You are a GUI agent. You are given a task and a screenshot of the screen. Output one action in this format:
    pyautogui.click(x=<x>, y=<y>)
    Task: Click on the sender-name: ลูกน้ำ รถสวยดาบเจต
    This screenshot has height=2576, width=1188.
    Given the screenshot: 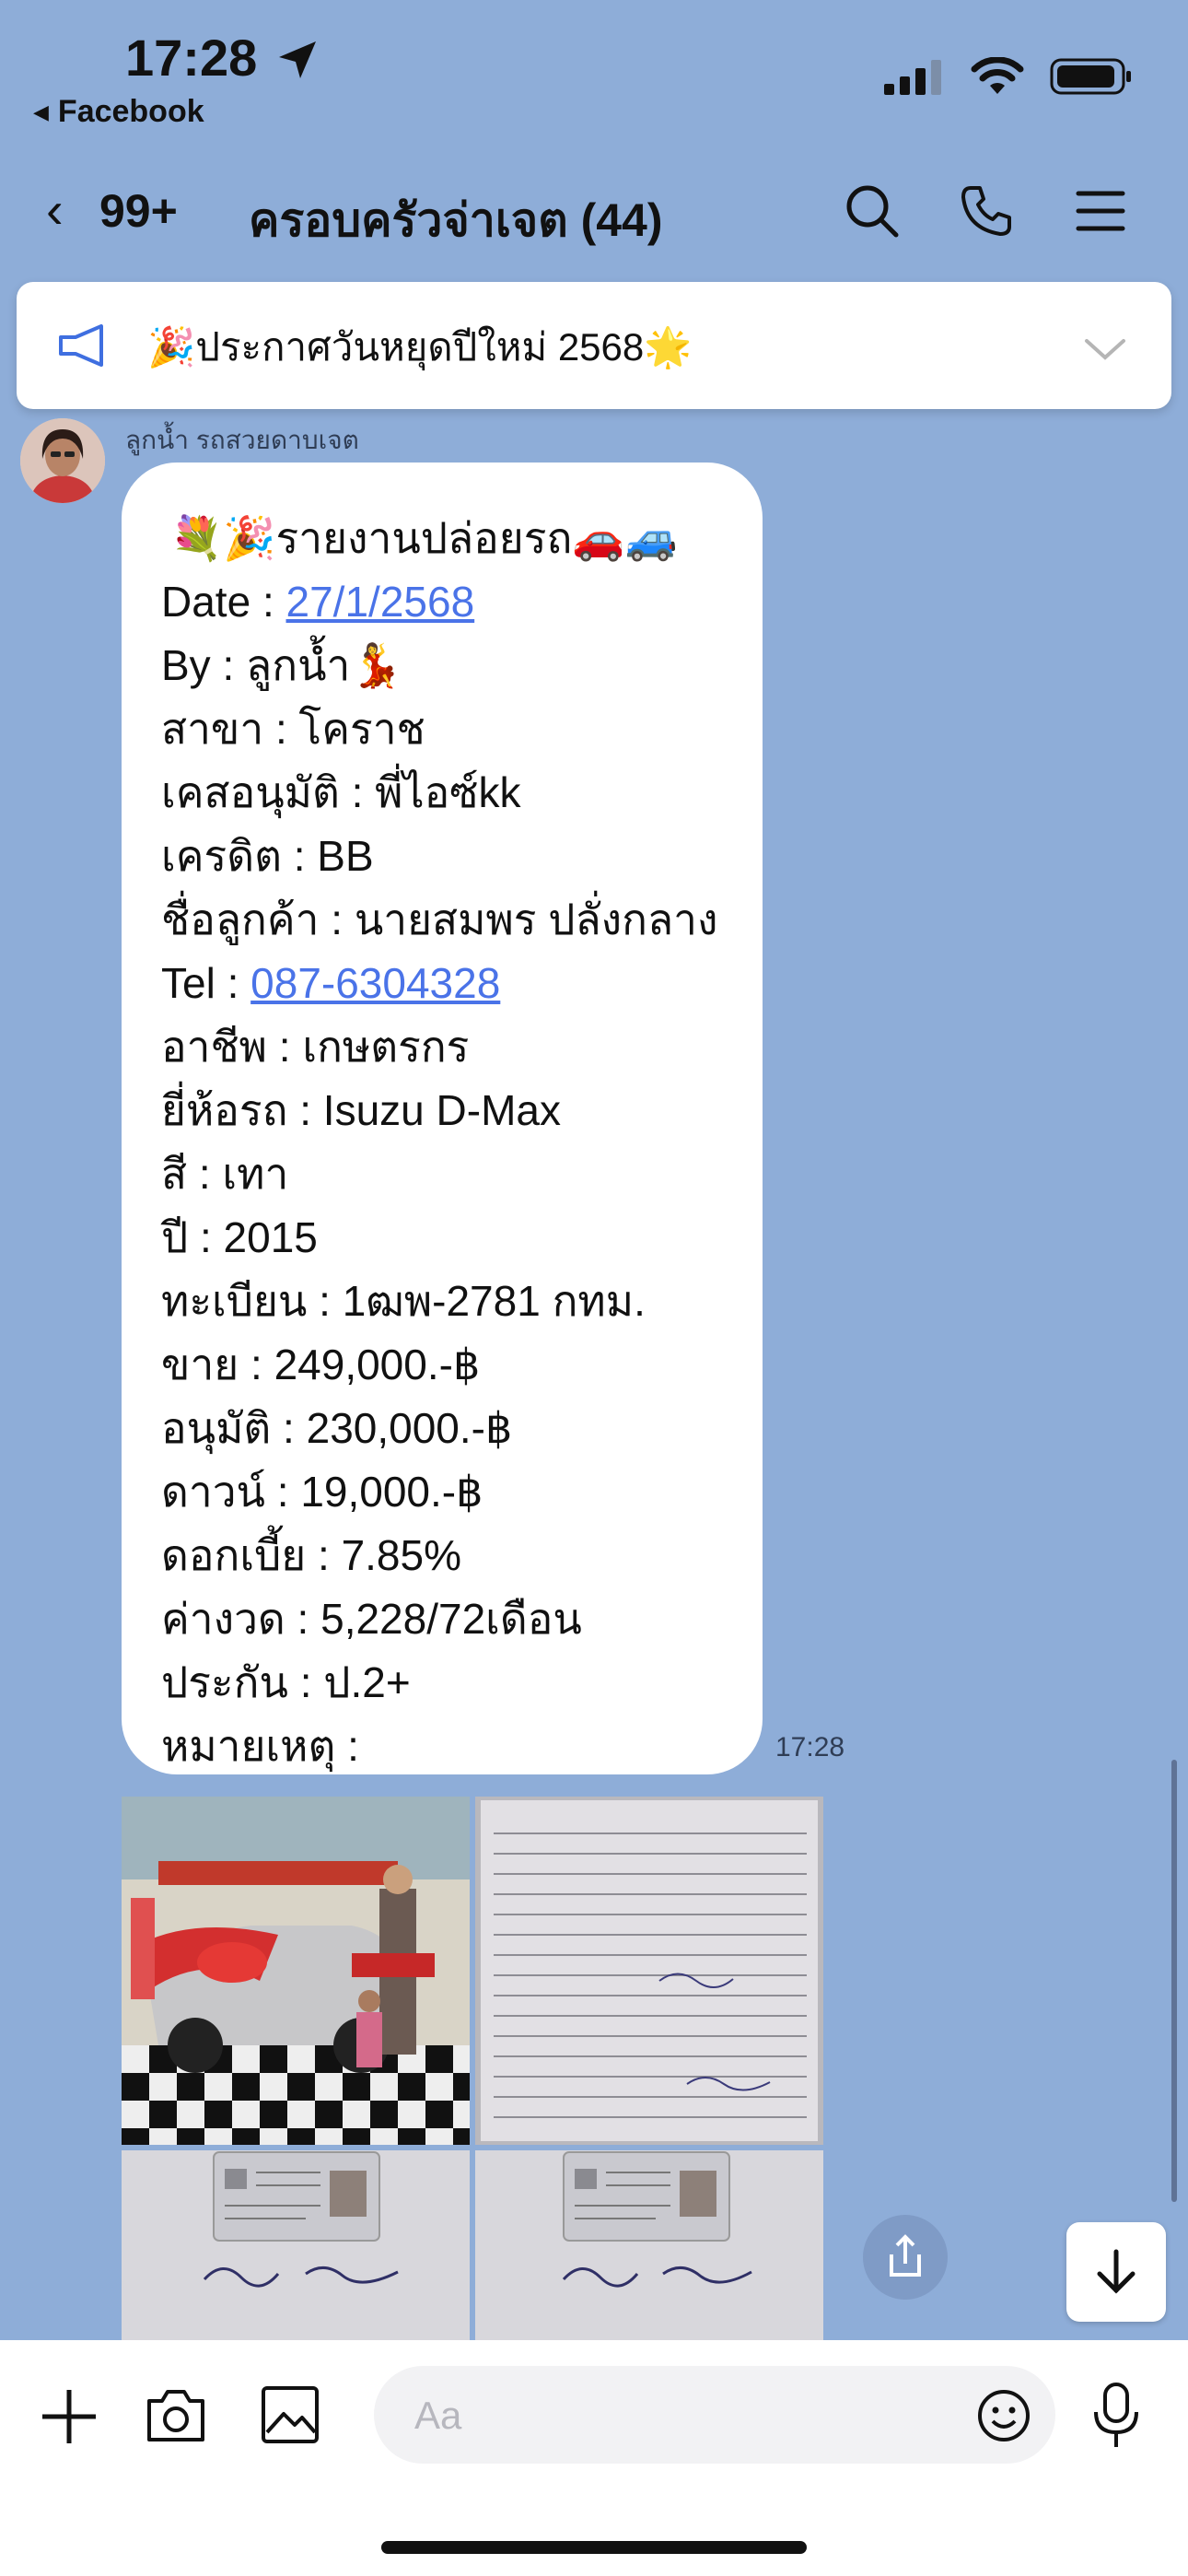 What is the action you would take?
    pyautogui.click(x=242, y=440)
    